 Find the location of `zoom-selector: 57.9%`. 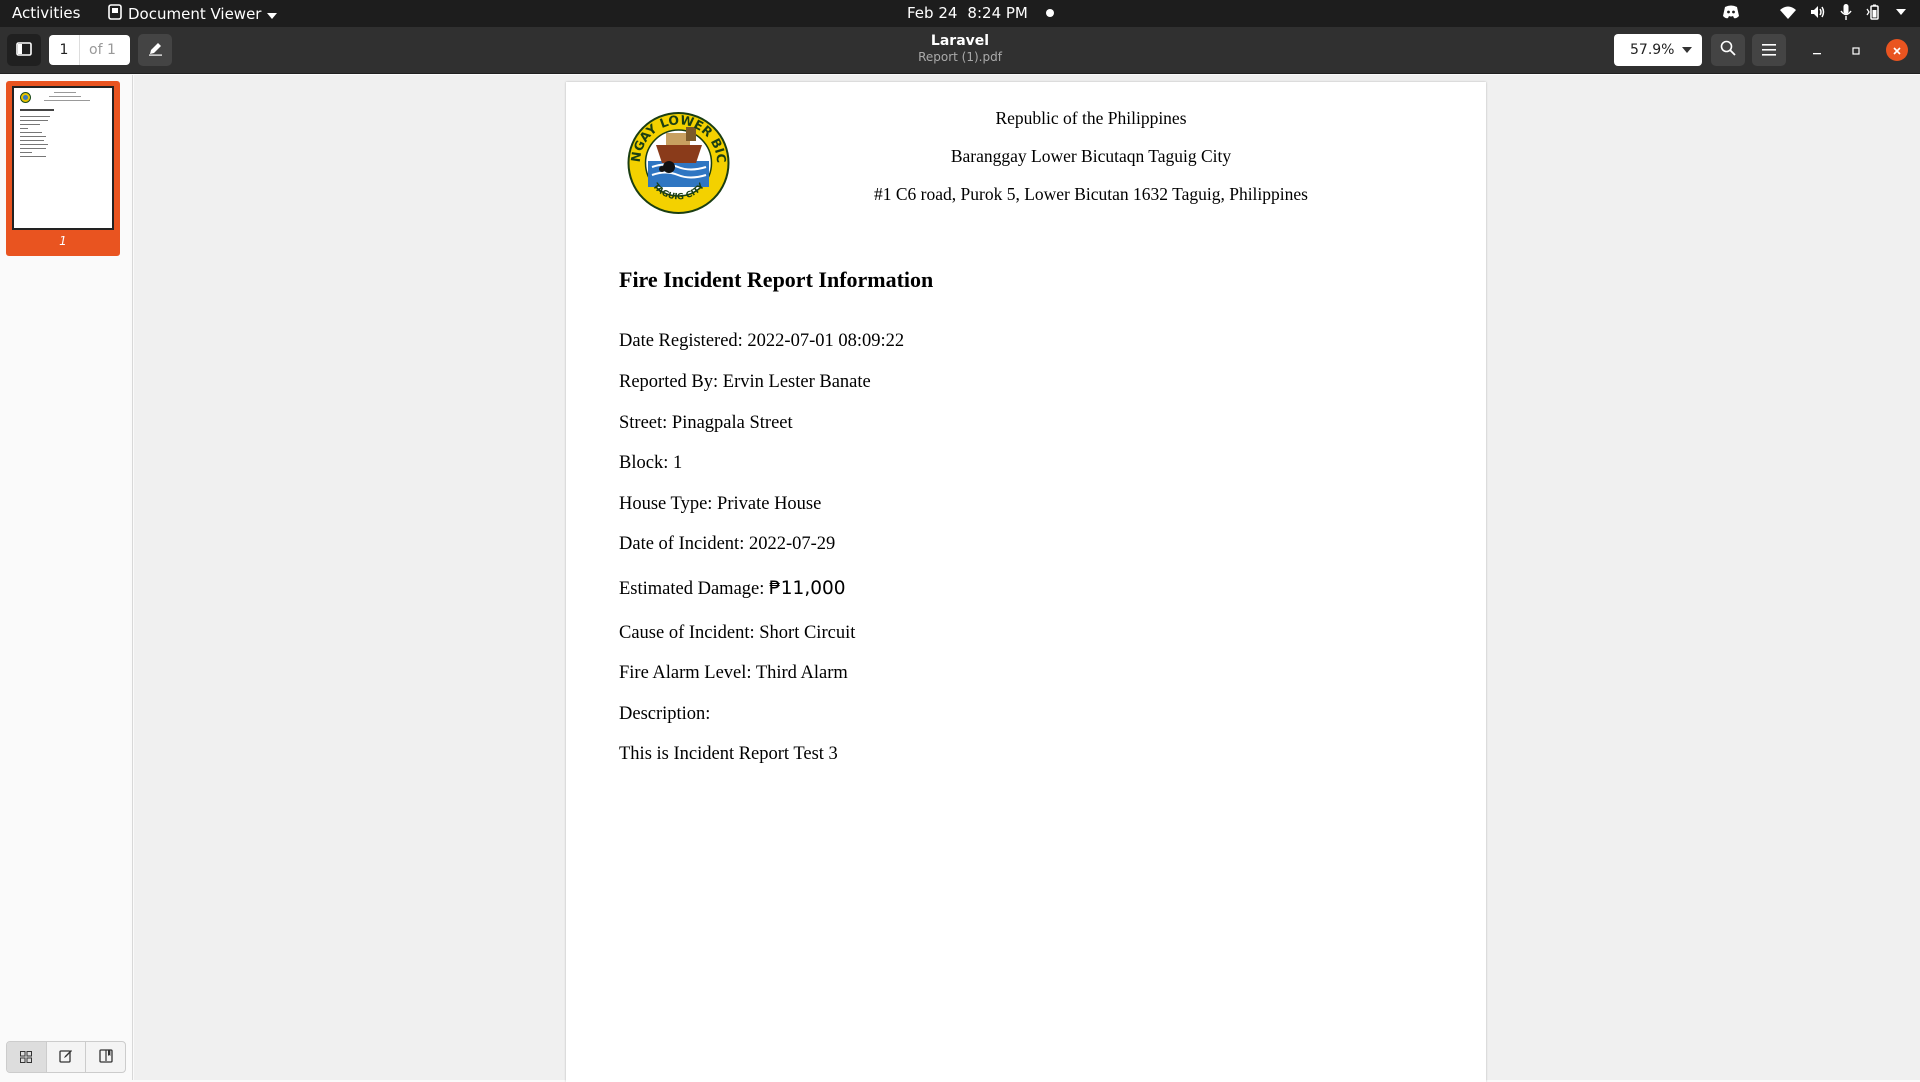

zoom-selector: 57.9% is located at coordinates (1658, 50).